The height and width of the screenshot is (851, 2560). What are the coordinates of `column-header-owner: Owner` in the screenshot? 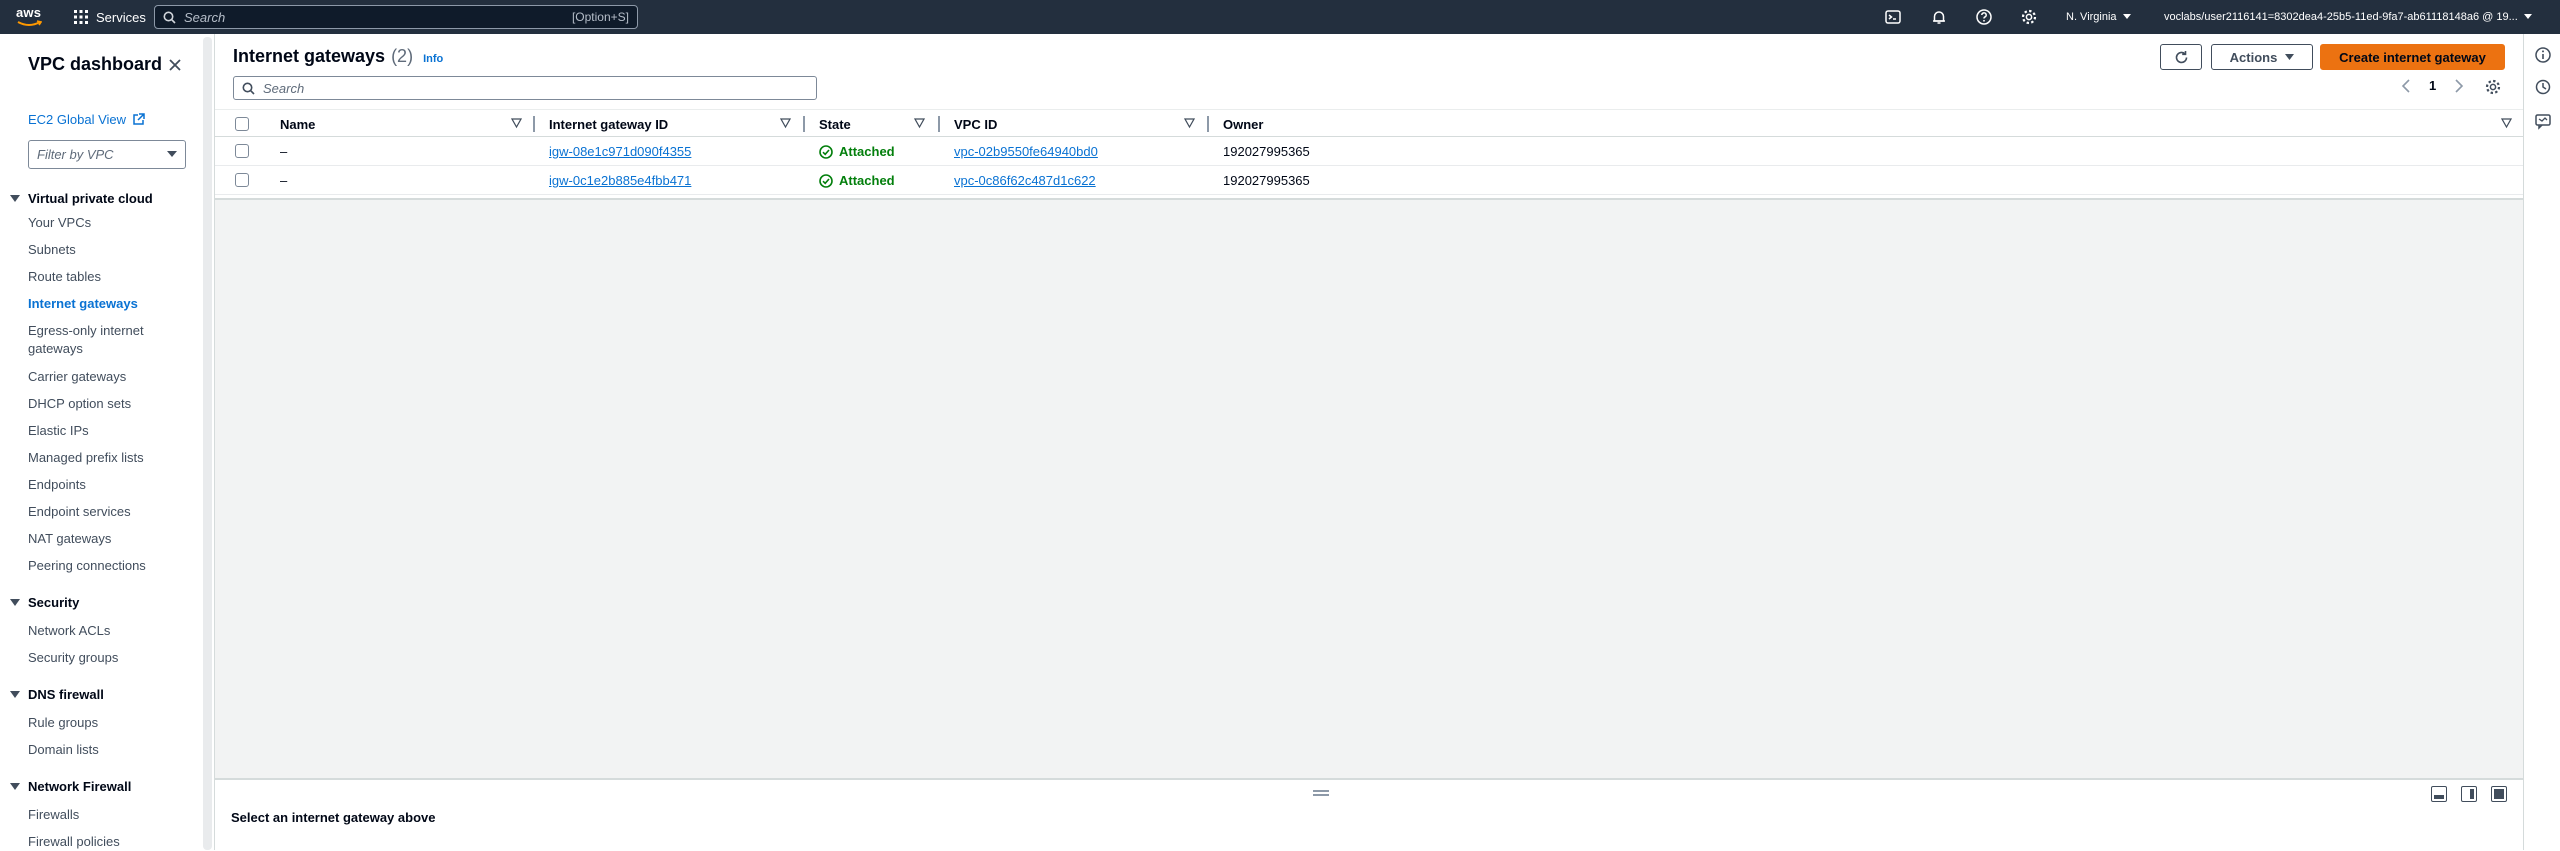 It's located at (1243, 124).